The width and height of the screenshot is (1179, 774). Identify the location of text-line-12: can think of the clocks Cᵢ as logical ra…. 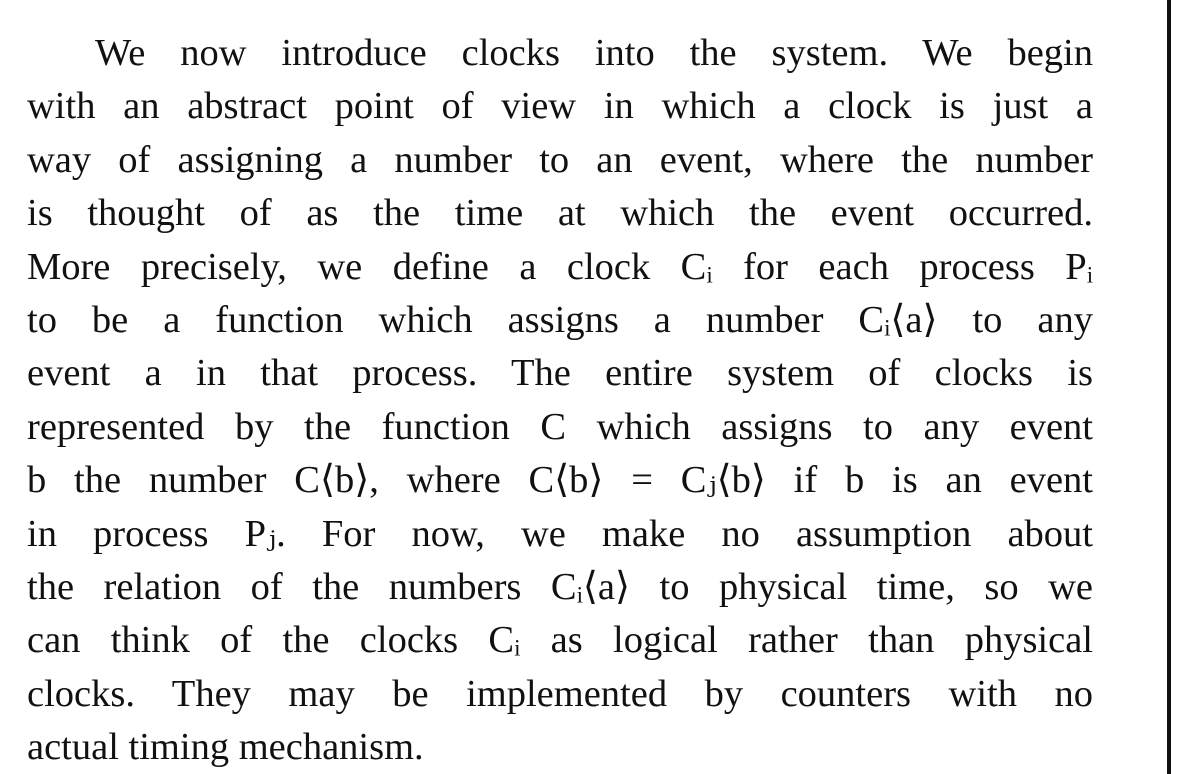
(560, 640).